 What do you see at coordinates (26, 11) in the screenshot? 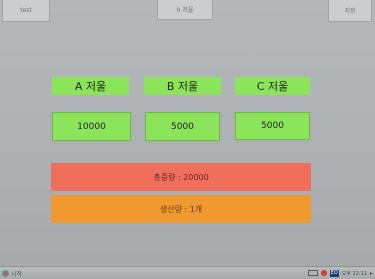
I see `test-button: test` at bounding box center [26, 11].